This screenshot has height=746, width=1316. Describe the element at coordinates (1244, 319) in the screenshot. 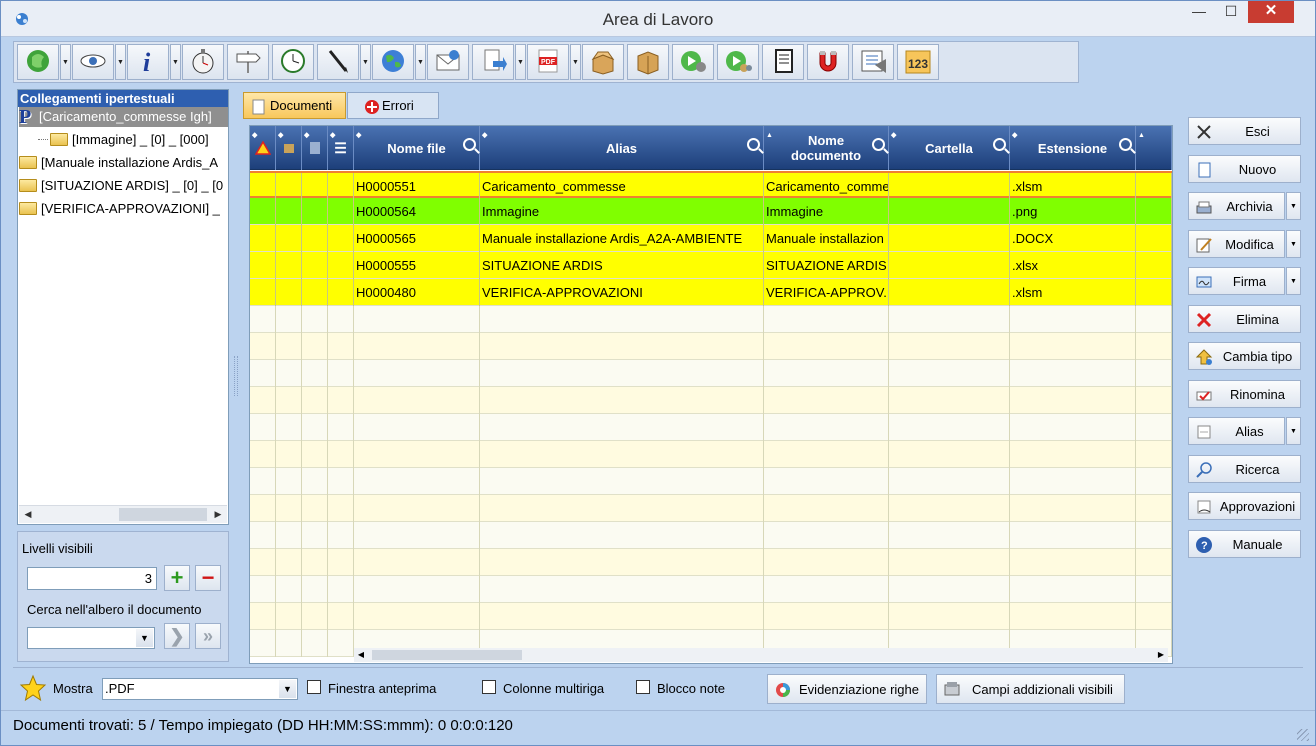

I see `elimina-button: Elimina` at that location.